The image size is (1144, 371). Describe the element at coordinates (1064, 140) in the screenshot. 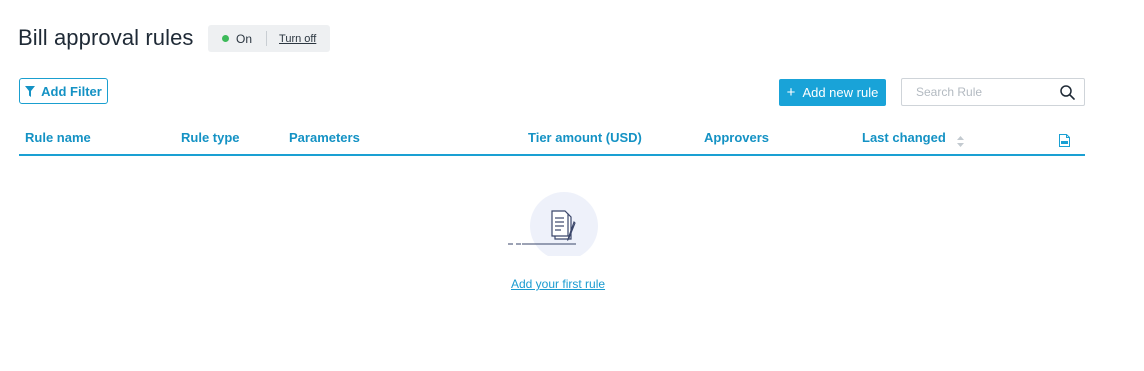

I see `csv-export-icon` at that location.